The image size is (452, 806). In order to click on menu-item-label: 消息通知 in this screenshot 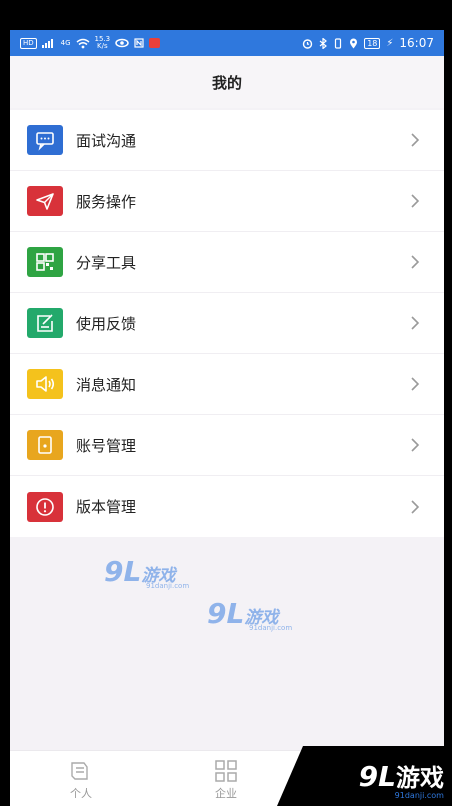, I will do `click(106, 384)`.